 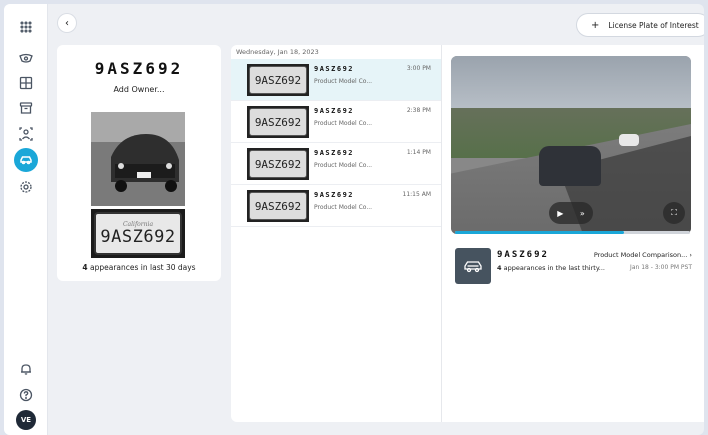 I want to click on video-progress-fill, so click(x=540, y=232).